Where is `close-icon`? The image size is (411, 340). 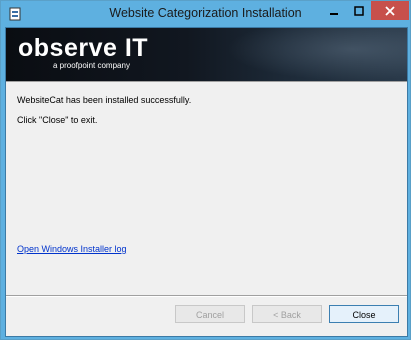
close-icon is located at coordinates (390, 10).